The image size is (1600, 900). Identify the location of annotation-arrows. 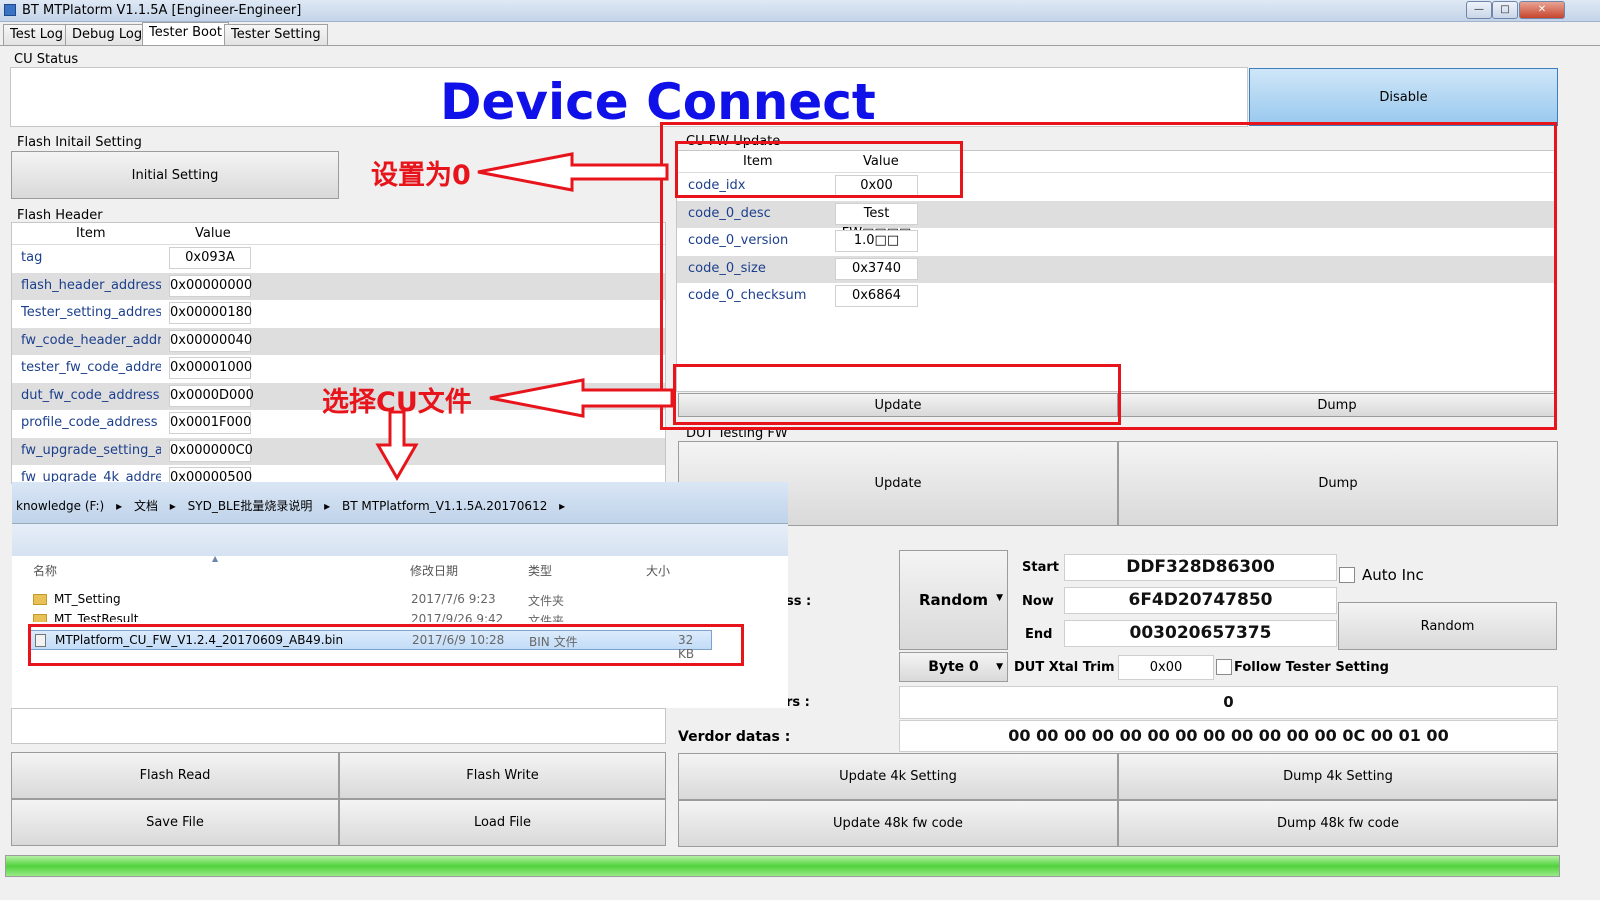
(524, 317).